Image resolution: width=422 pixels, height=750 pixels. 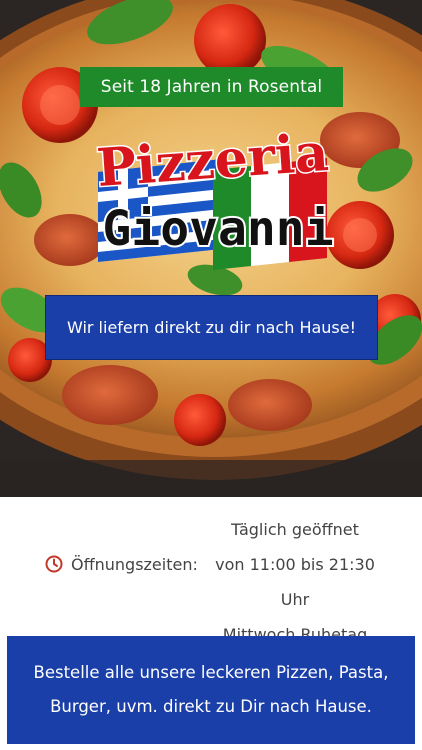 I want to click on opening-hours-label-text: Öffnungszeiten:, so click(x=134, y=564).